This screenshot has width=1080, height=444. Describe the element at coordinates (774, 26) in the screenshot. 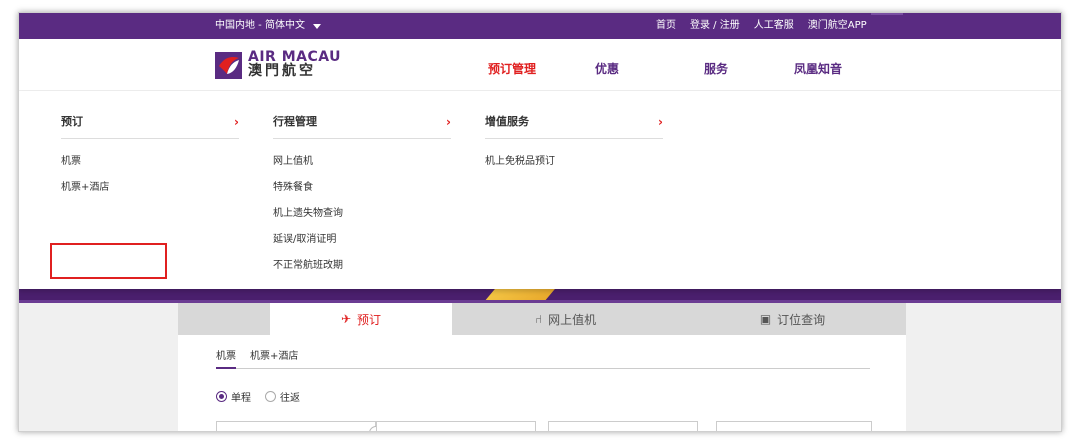

I see `customer-service-link: 人工客服` at that location.